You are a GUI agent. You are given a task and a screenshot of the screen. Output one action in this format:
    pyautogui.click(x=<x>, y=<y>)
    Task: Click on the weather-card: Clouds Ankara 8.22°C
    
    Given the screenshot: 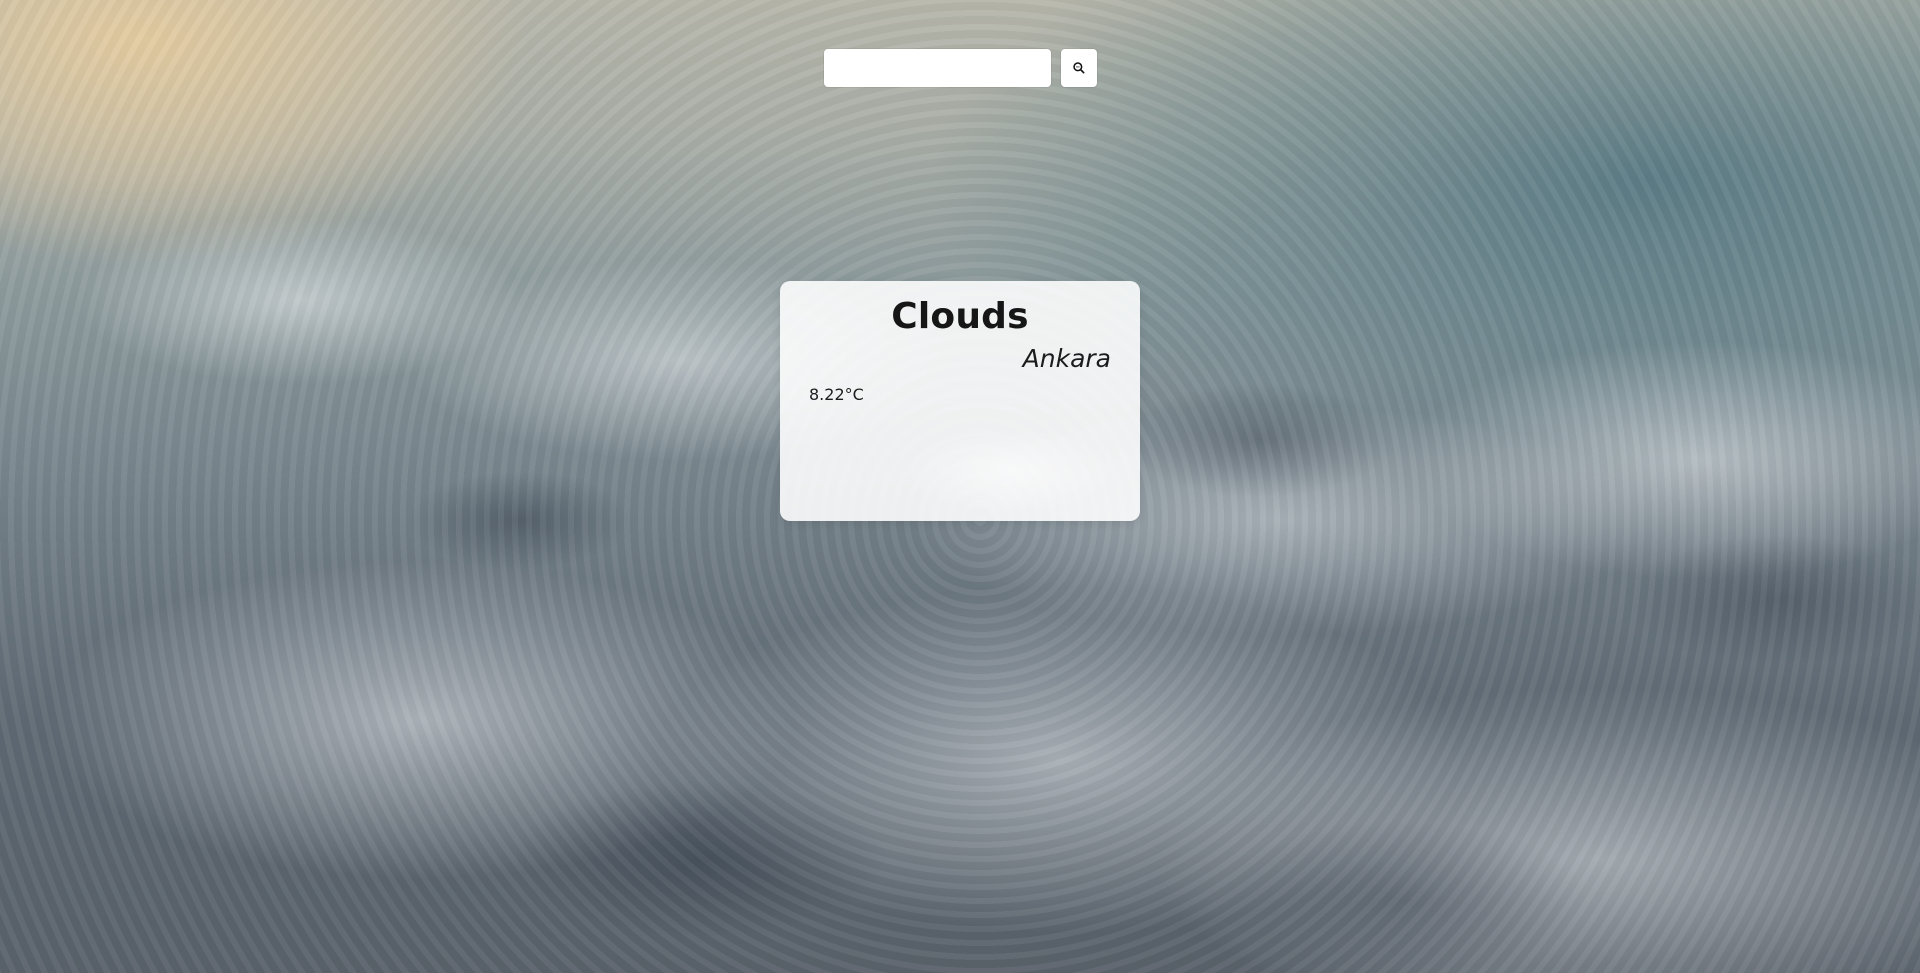 What is the action you would take?
    pyautogui.click(x=960, y=401)
    